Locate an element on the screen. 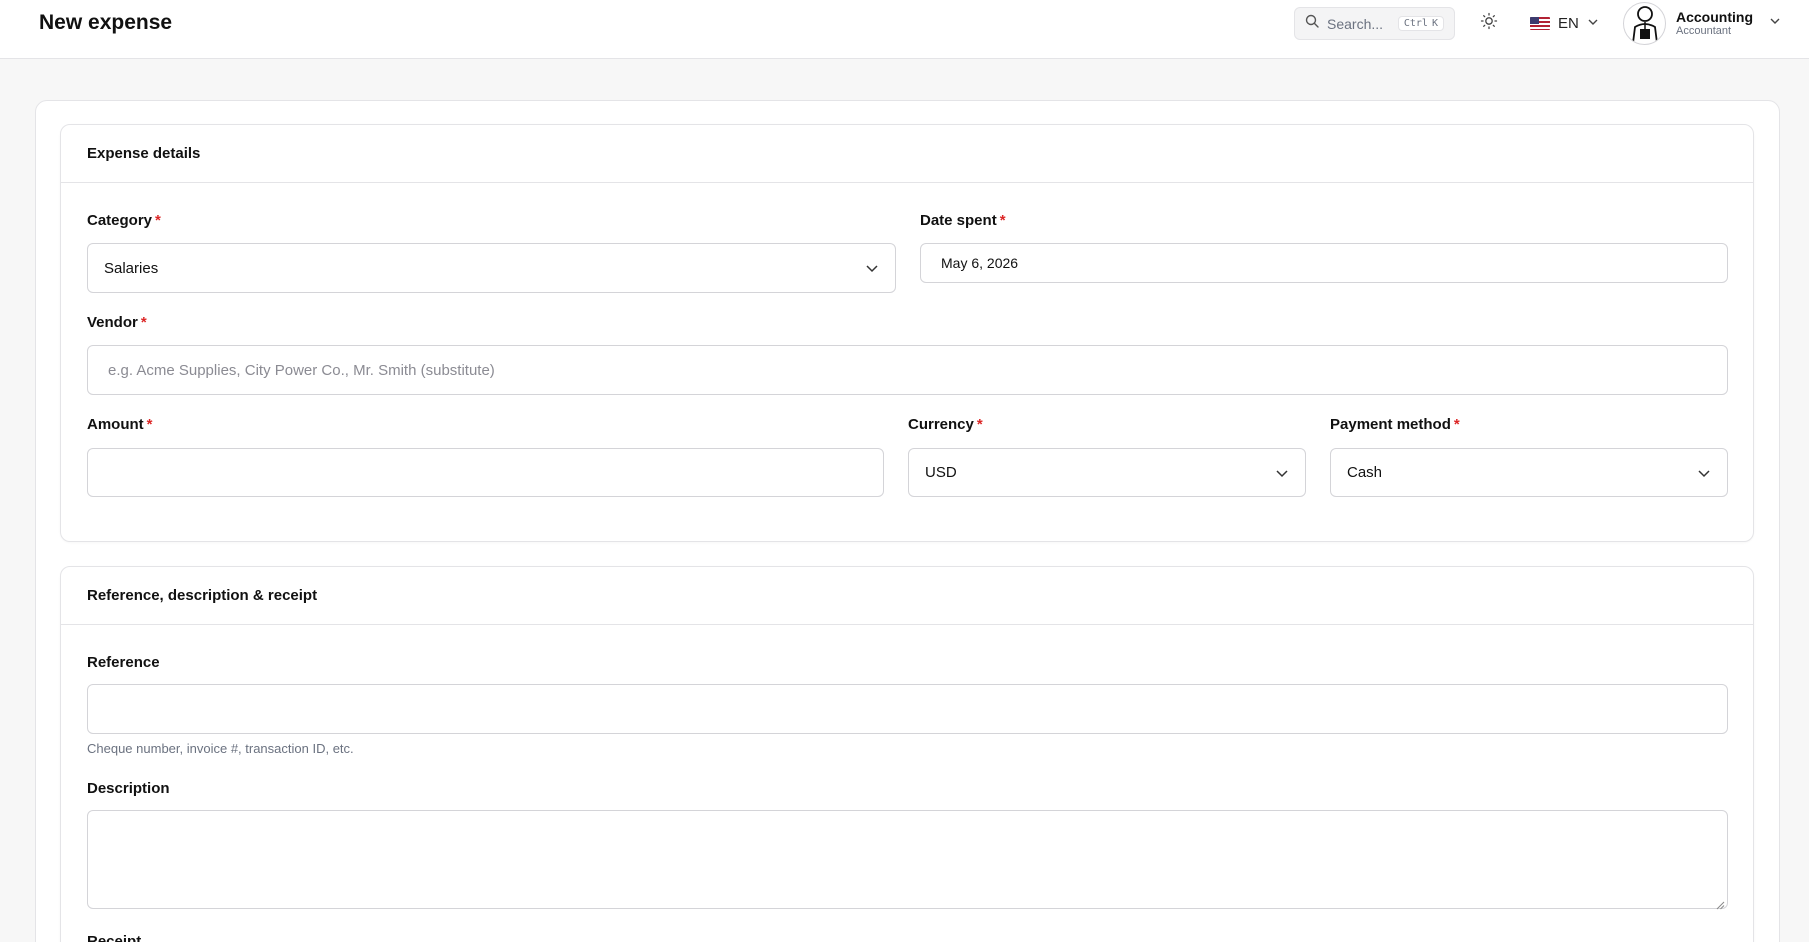 This screenshot has width=1809, height=942. vendor-label: Vendor * is located at coordinates (117, 322).